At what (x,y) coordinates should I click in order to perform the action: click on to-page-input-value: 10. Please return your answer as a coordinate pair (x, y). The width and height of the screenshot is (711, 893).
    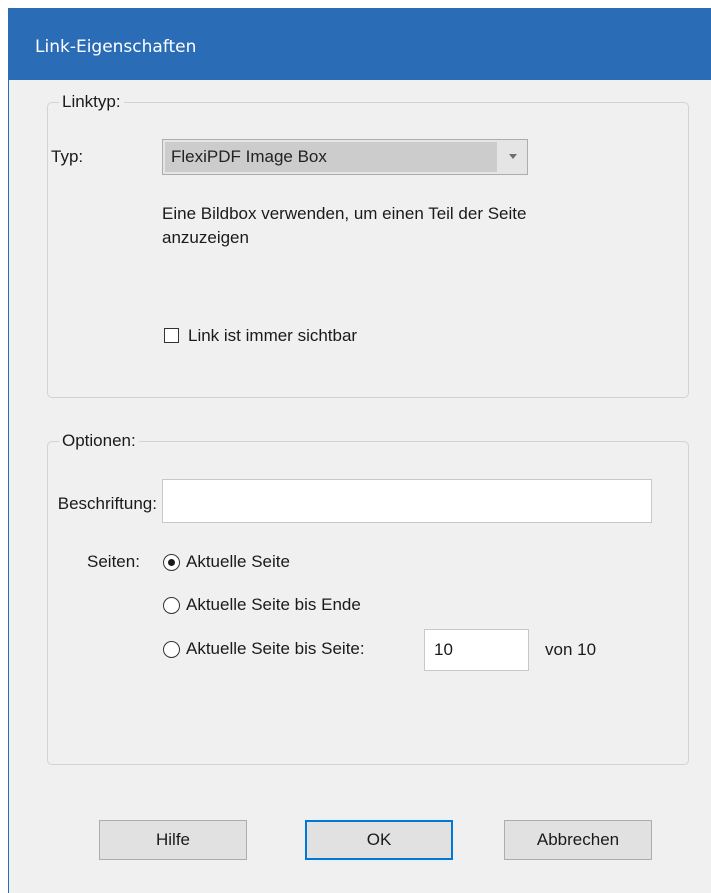
    Looking at the image, I should click on (443, 649).